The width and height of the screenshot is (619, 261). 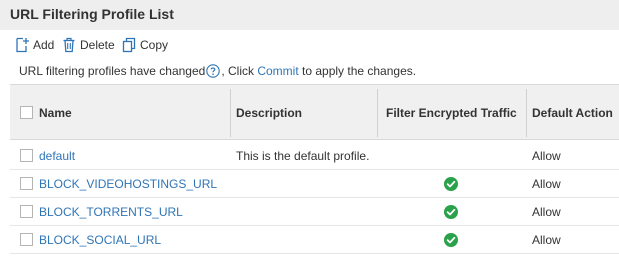 I want to click on profile-name-link: BLOCK_VIDEOHOSTINGS_URL, so click(x=128, y=183).